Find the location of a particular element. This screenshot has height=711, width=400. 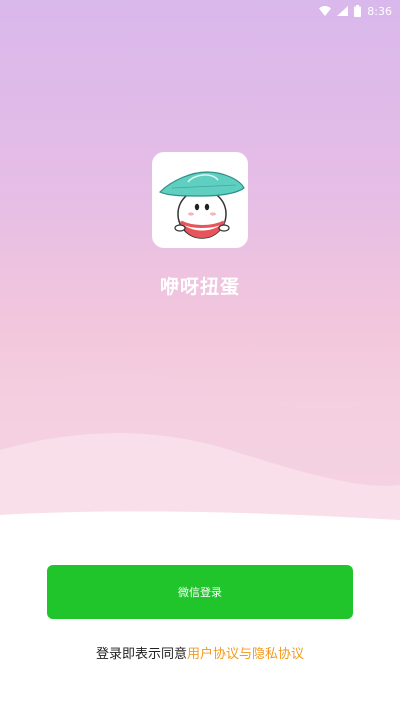

agreement-text: 登录即表示同意用户协议与隐私协议 is located at coordinates (200, 652).